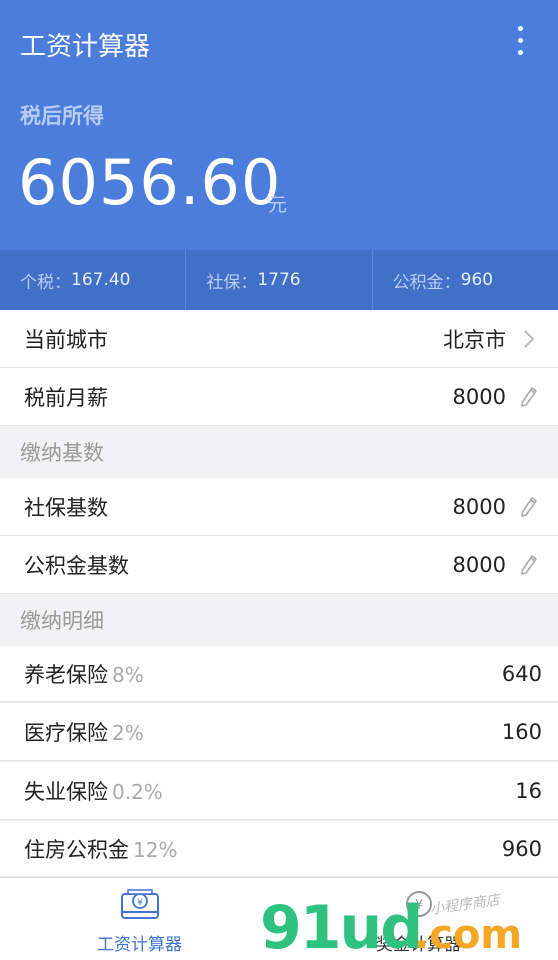 This screenshot has height=960, width=558. What do you see at coordinates (520, 43) in the screenshot?
I see `more-menu-icon` at bounding box center [520, 43].